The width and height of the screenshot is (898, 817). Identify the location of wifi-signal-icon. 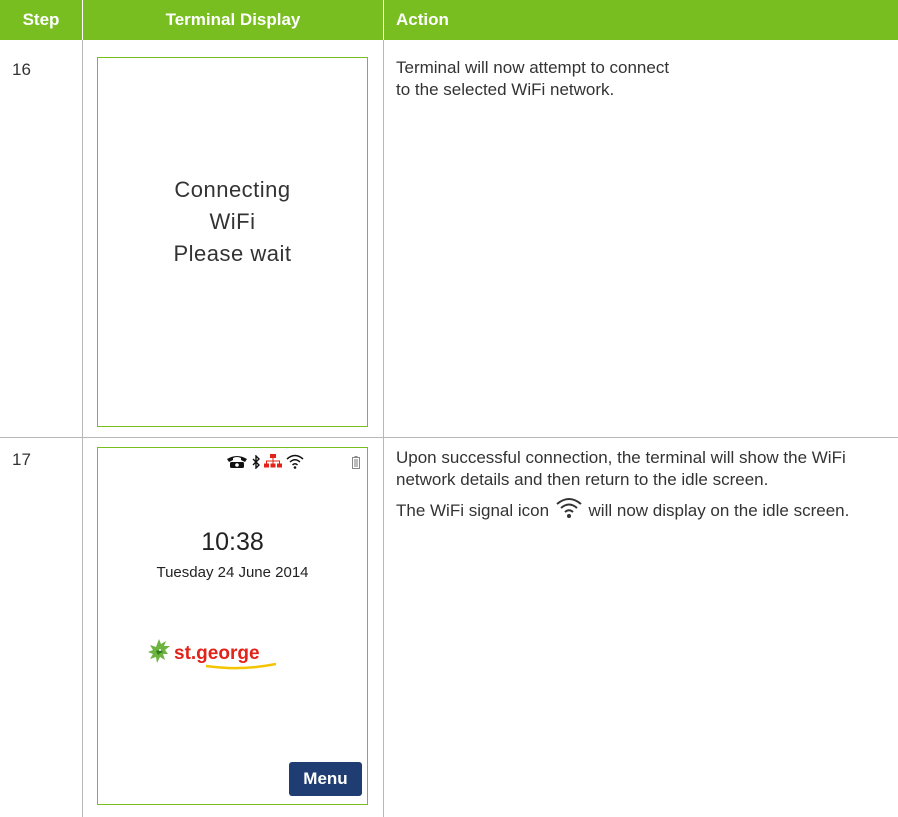
(569, 508).